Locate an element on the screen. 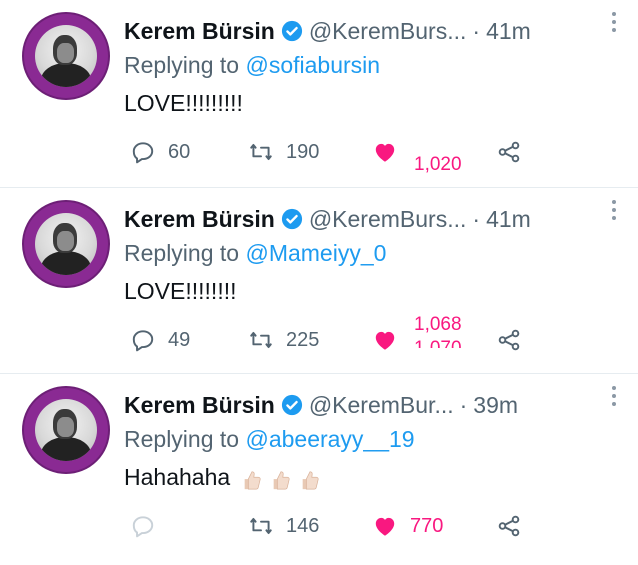 Image resolution: width=638 pixels, height=565 pixels. like-count: 1,068 is located at coordinates (438, 324).